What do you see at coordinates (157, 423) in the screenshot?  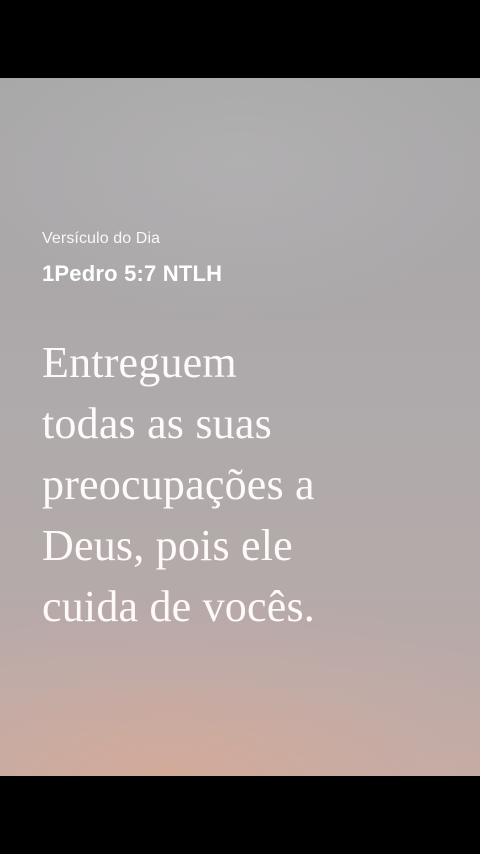 I see `verse-line: todas as suas` at bounding box center [157, 423].